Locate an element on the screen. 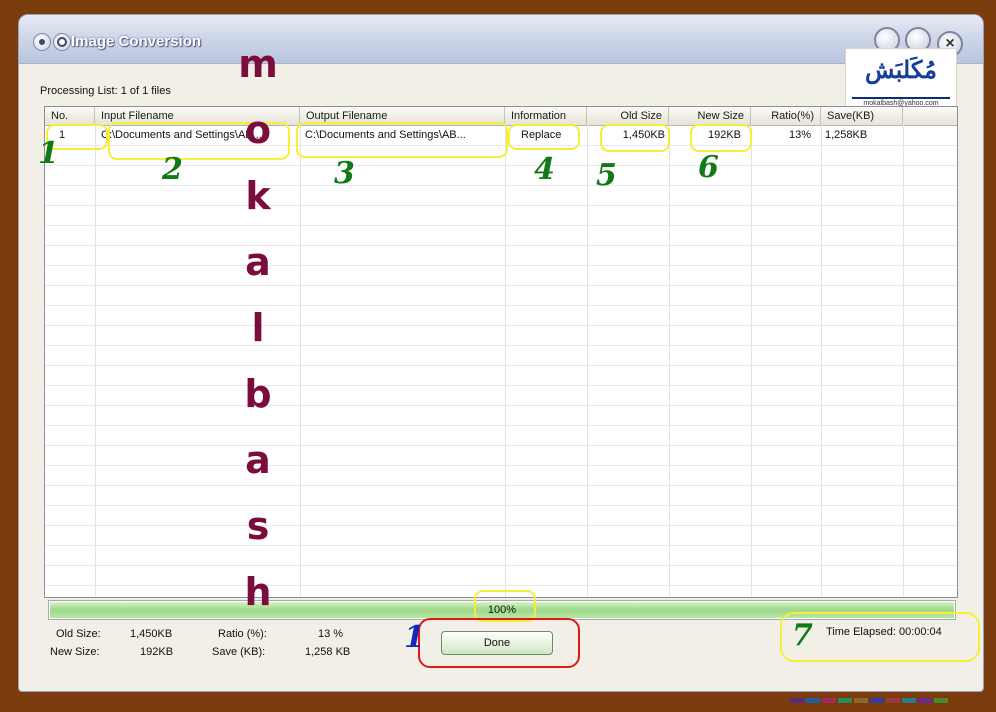 This screenshot has width=996, height=712. highlight-done-button is located at coordinates (499, 643).